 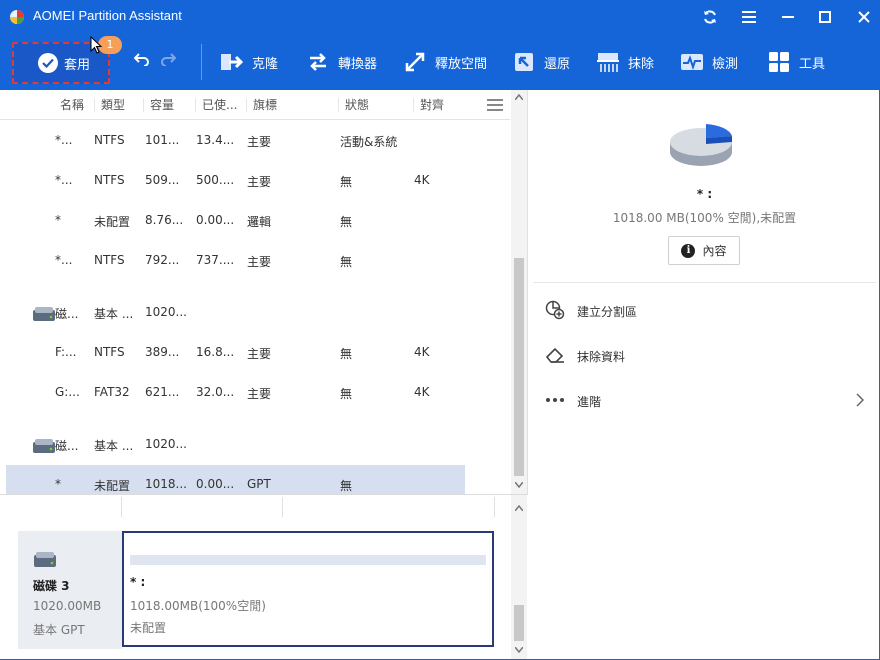 I want to click on partition-row: *... NTFS 101... 13.4... 主要 活動&系統, so click(x=235, y=140).